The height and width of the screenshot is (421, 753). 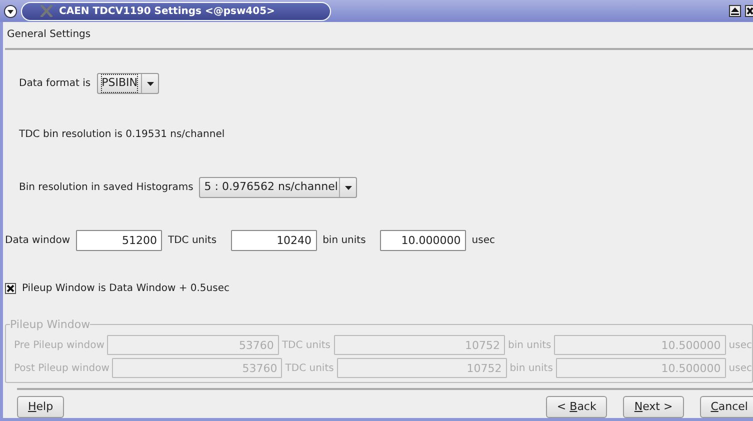 I want to click on window-title: CAEN TDCV1190 Settings <@psw405>, so click(x=167, y=11).